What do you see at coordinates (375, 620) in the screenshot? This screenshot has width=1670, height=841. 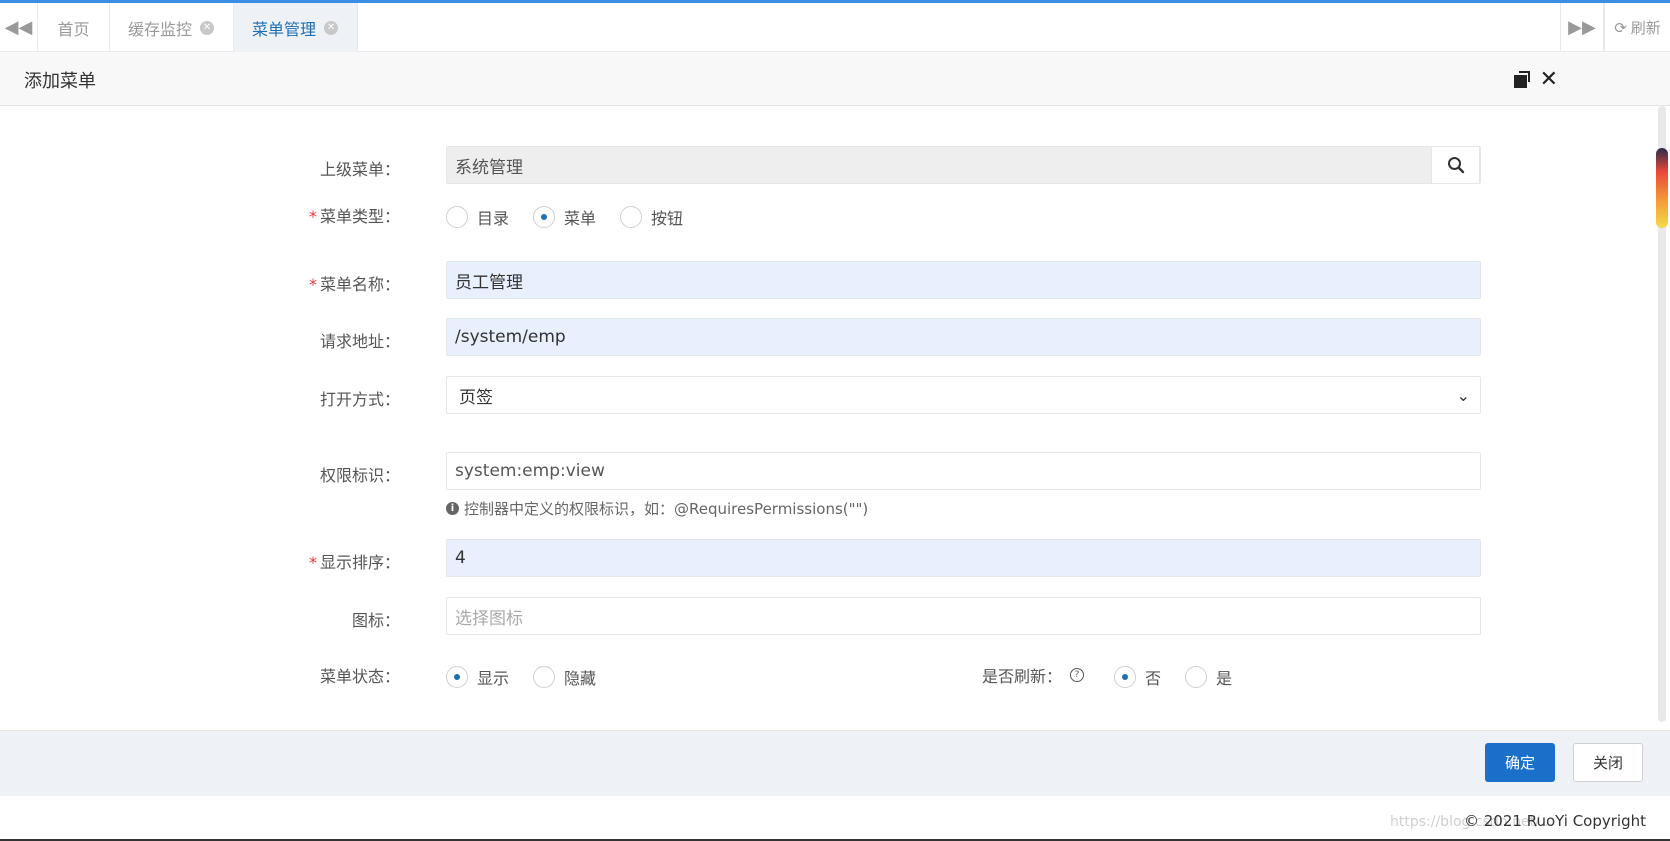 I see `icon-label: 图标：` at bounding box center [375, 620].